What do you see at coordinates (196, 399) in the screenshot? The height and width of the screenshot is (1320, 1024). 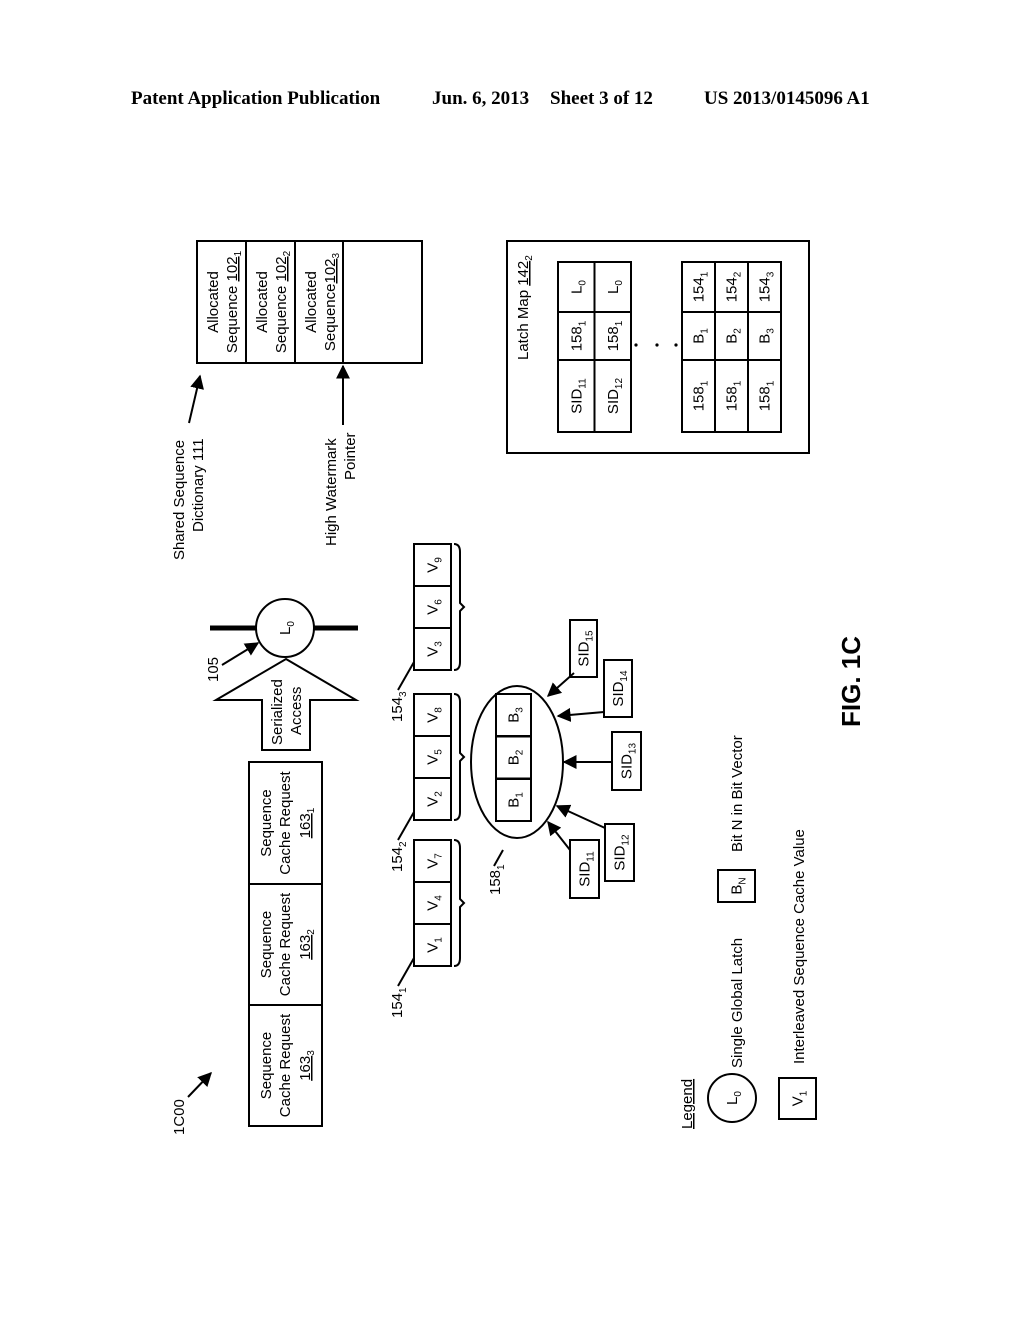 I see `dictionary-arrow` at bounding box center [196, 399].